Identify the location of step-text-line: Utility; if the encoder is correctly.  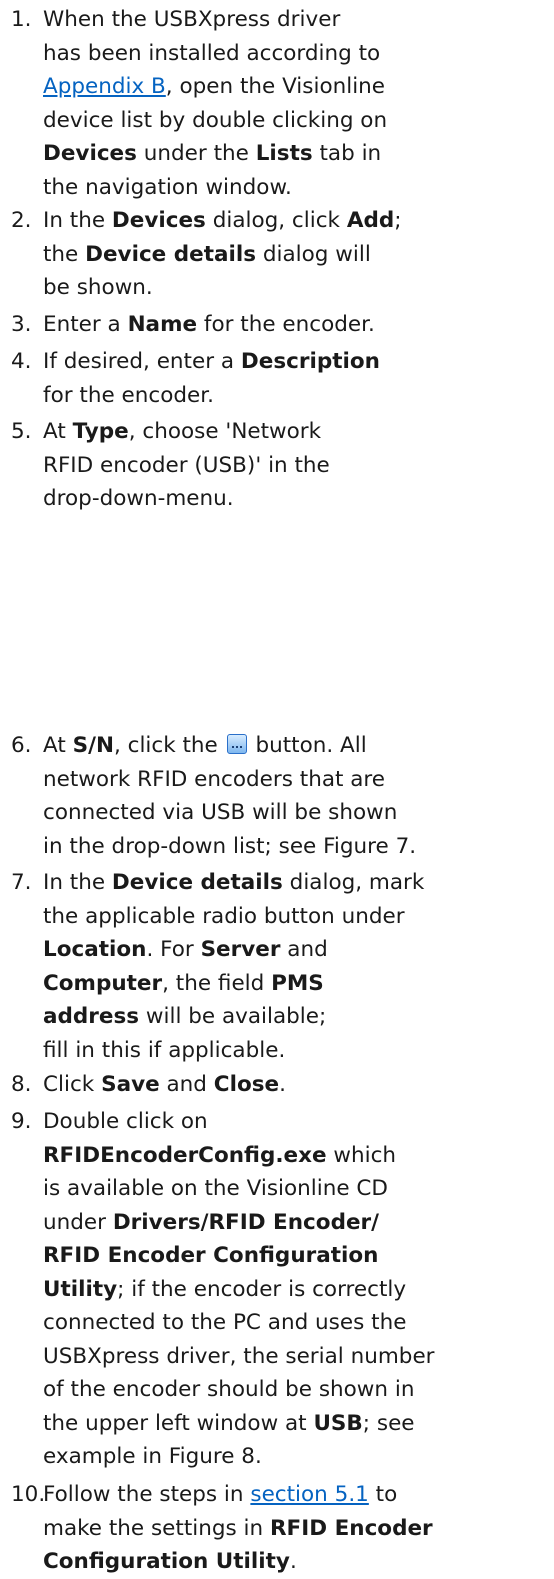
(225, 1289).